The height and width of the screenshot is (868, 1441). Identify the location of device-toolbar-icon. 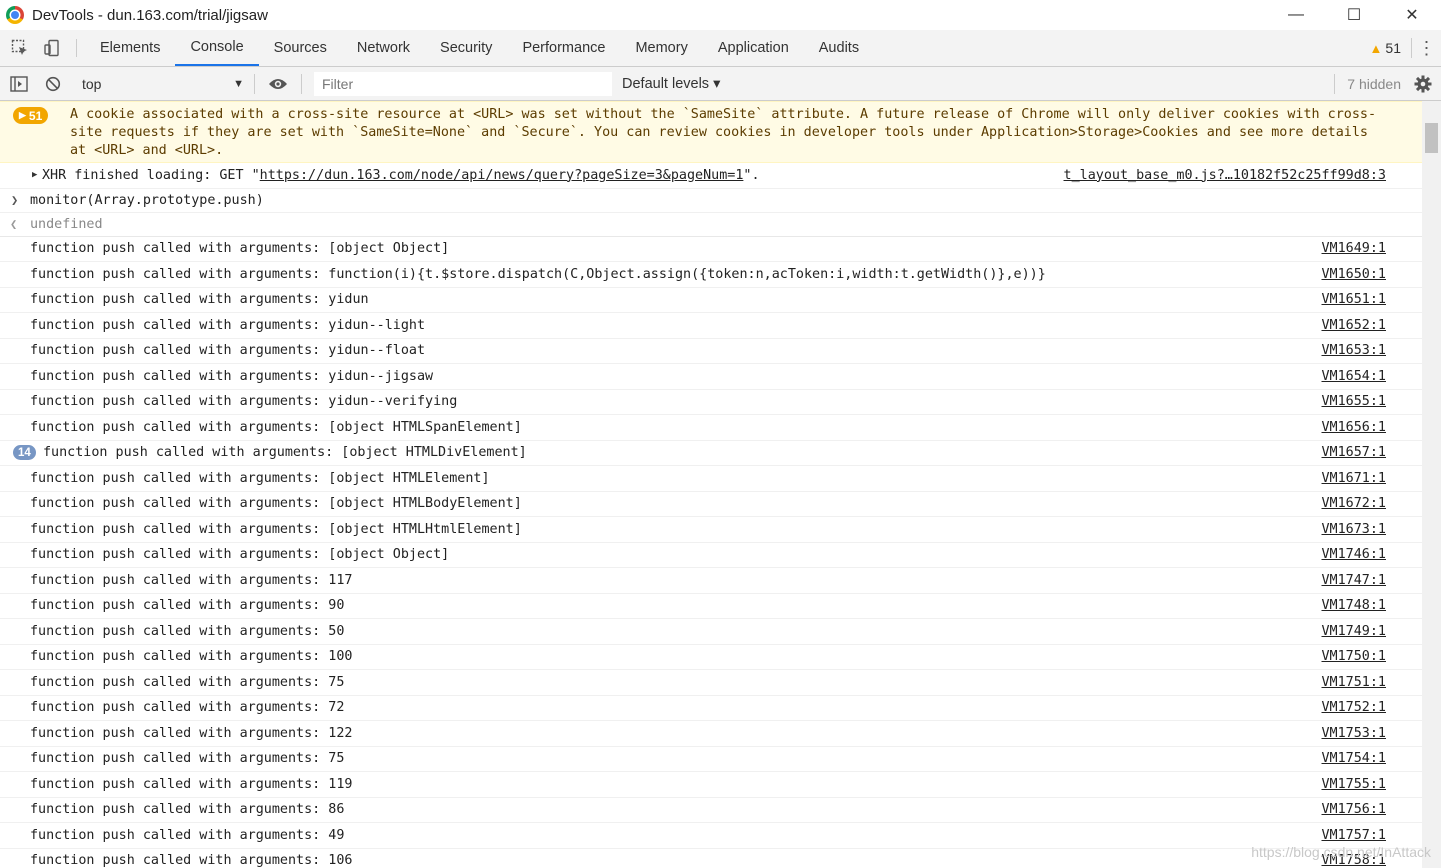
(52, 48).